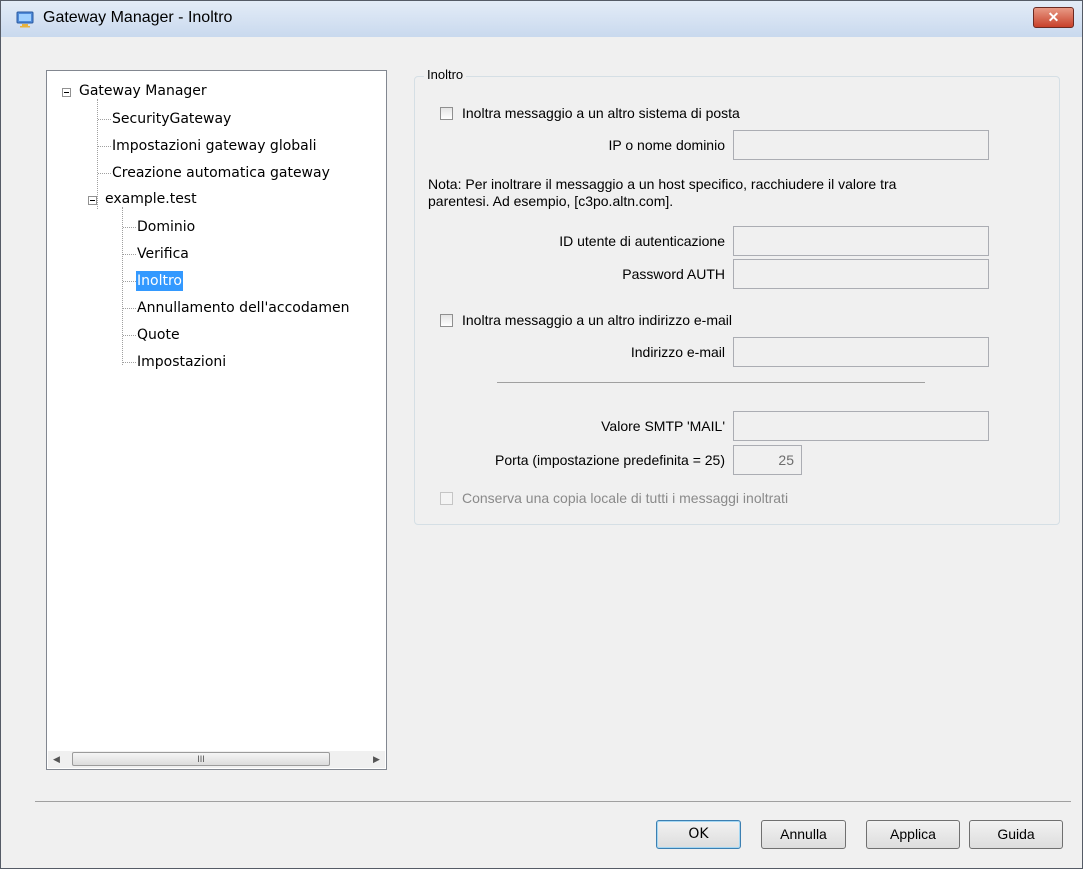 The width and height of the screenshot is (1083, 869). I want to click on window-title: Gateway Manager - Inoltro, so click(138, 17).